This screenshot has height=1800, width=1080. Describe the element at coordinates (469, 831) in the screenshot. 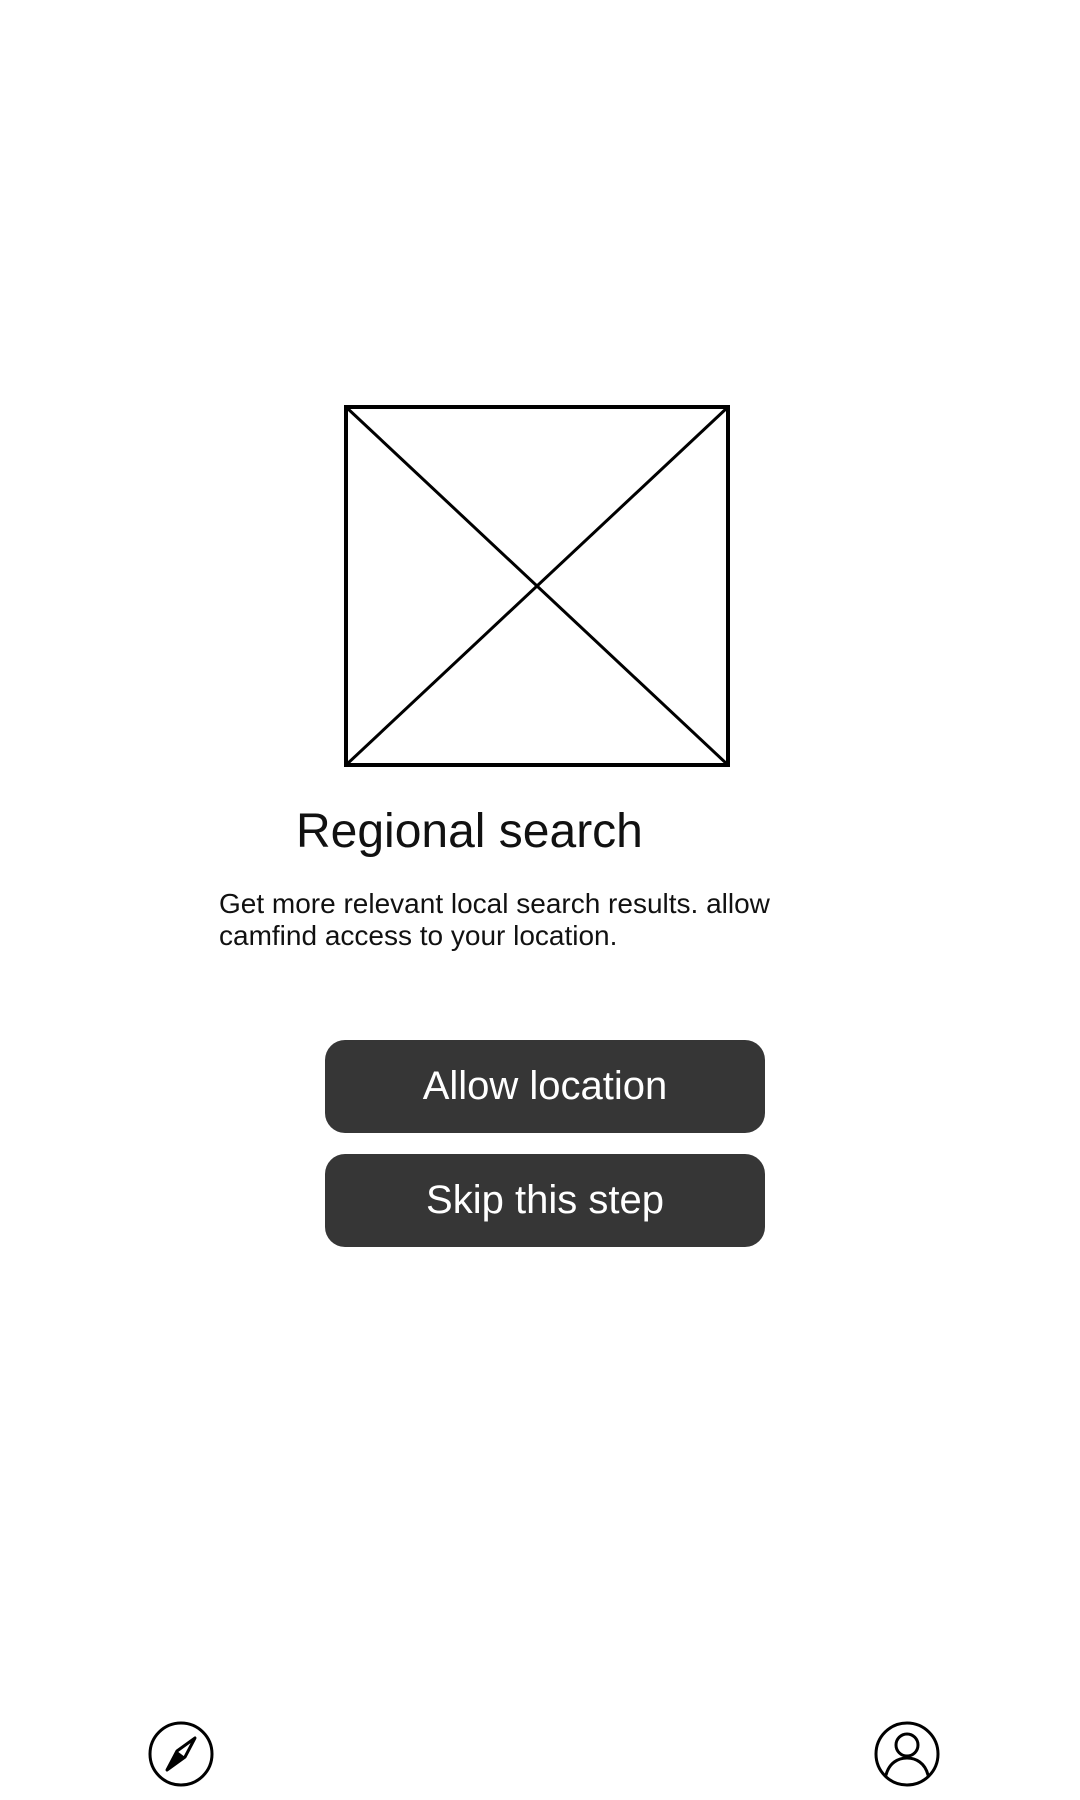

I see `page-title: Regional search` at that location.